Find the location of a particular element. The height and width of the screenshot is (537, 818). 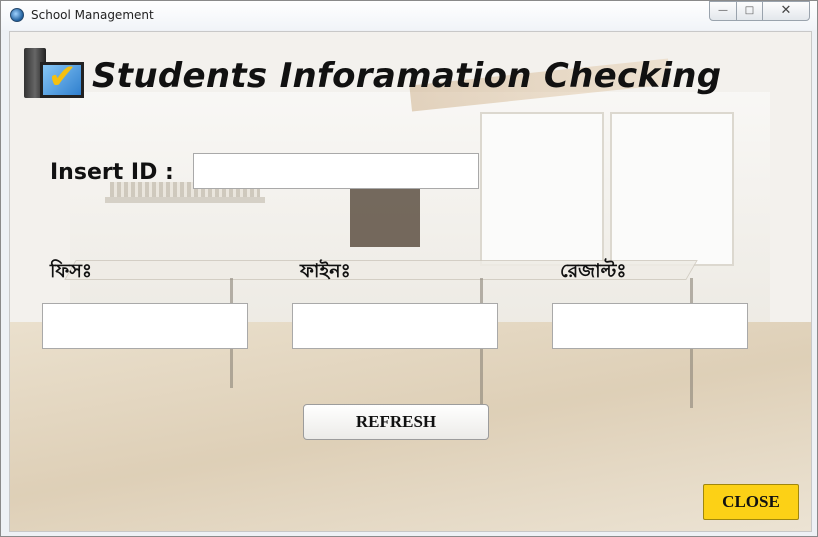

title-bar: School Management — □ ✕ is located at coordinates (409, 15).